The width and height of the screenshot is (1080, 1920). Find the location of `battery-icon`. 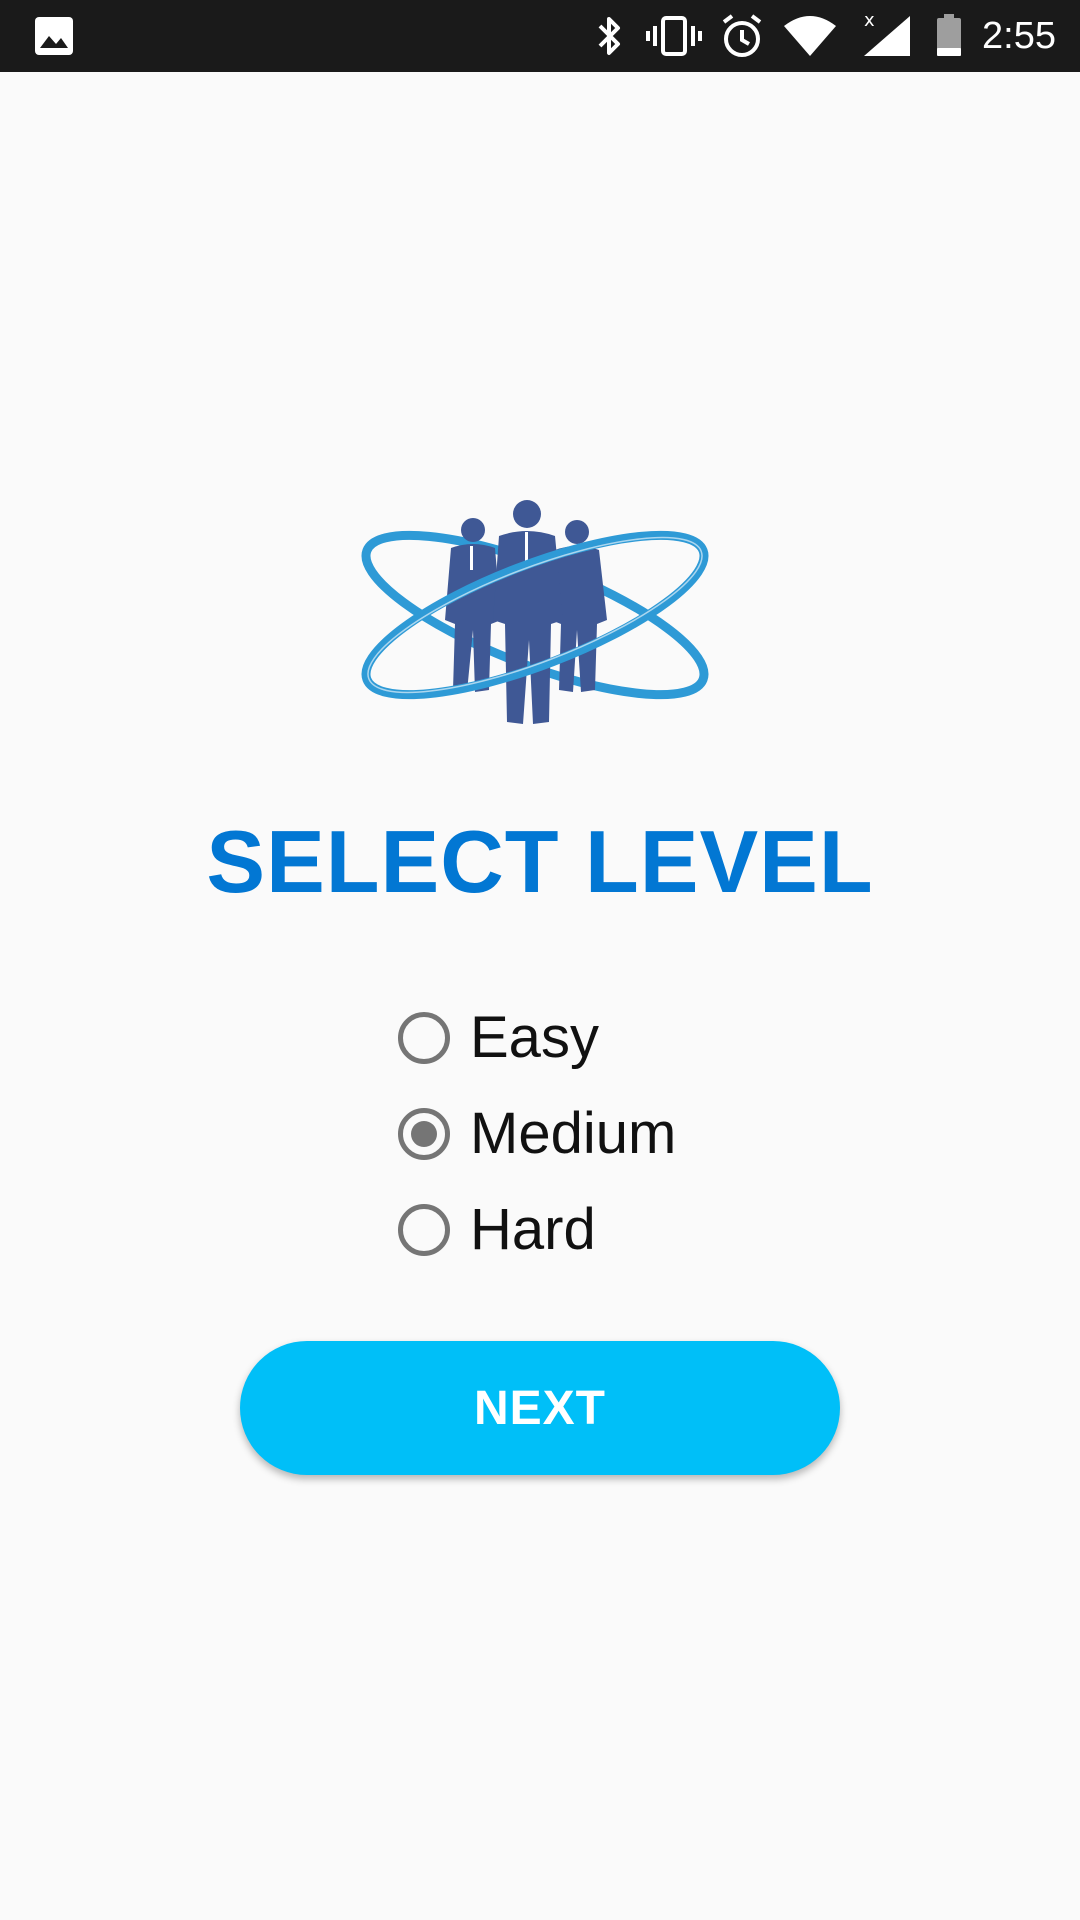

battery-icon is located at coordinates (949, 36).